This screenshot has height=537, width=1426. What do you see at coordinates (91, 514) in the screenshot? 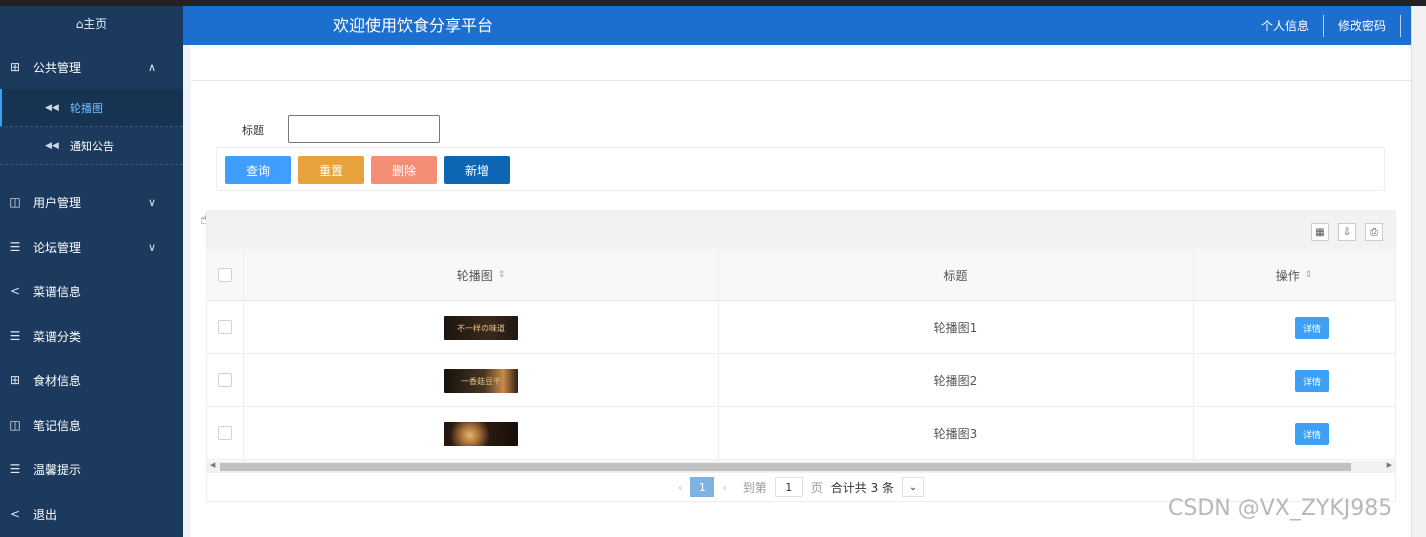
I see `sidebar-item-logout: < 退出` at bounding box center [91, 514].